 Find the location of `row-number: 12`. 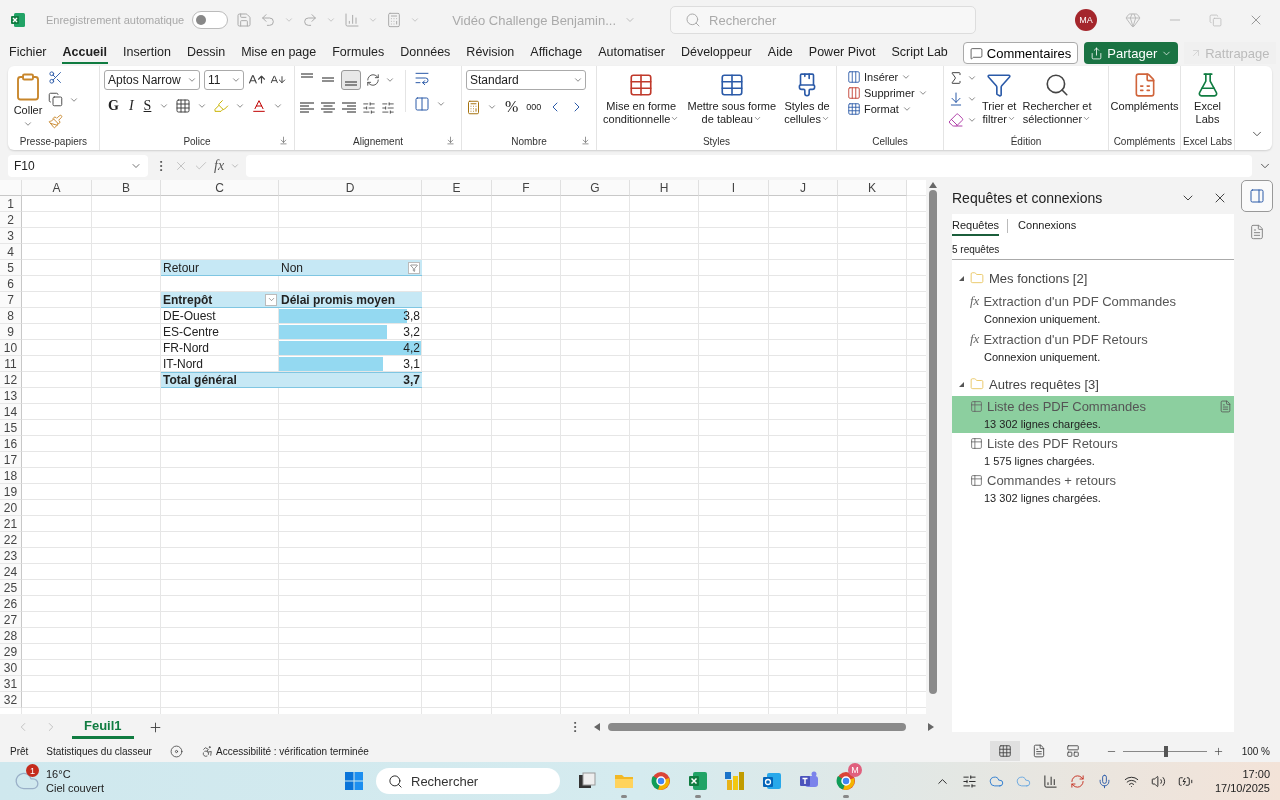

row-number: 12 is located at coordinates (11, 380).